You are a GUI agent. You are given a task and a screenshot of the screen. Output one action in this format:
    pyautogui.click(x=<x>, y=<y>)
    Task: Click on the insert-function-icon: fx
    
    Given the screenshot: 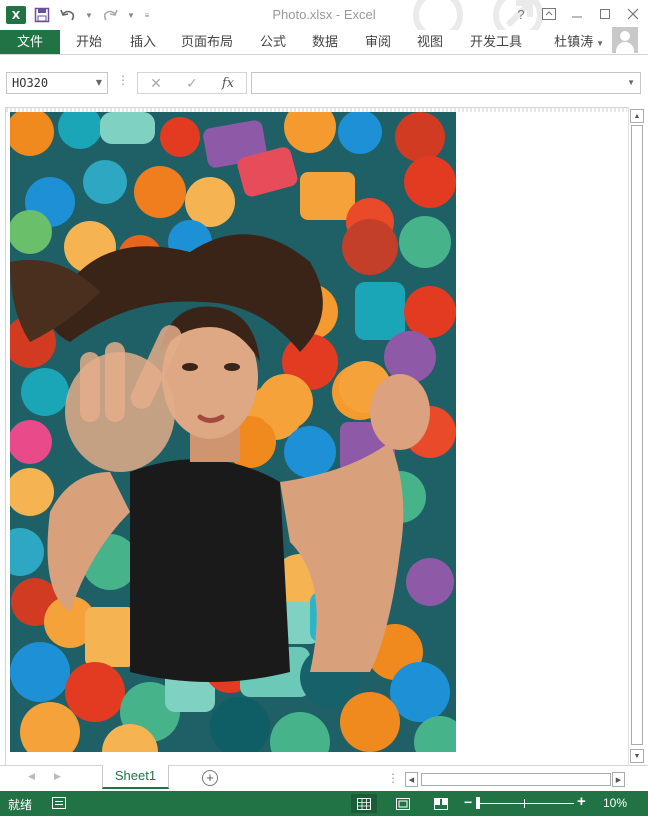 What is the action you would take?
    pyautogui.click(x=228, y=83)
    